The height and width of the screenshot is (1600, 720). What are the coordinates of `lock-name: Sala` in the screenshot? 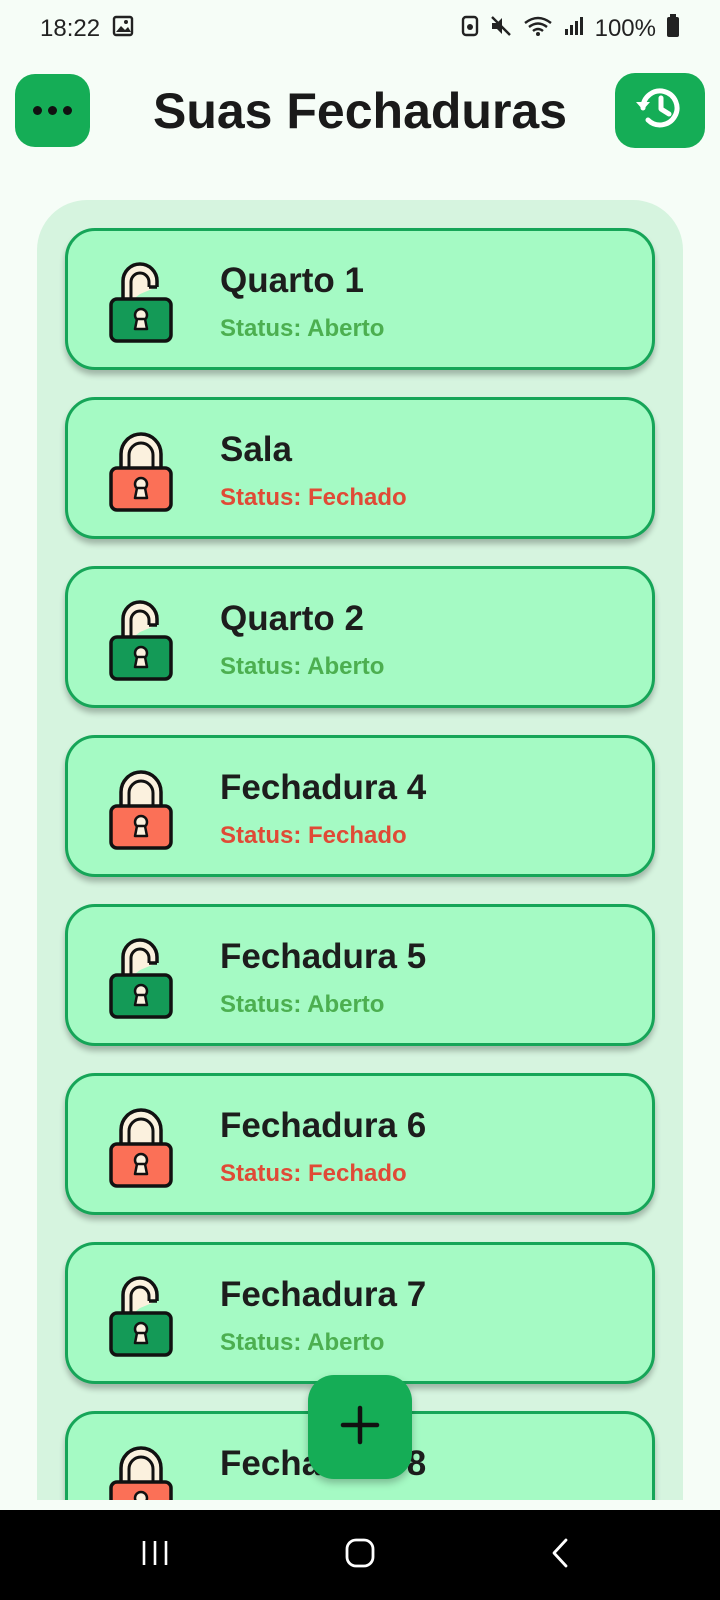 It's located at (256, 449).